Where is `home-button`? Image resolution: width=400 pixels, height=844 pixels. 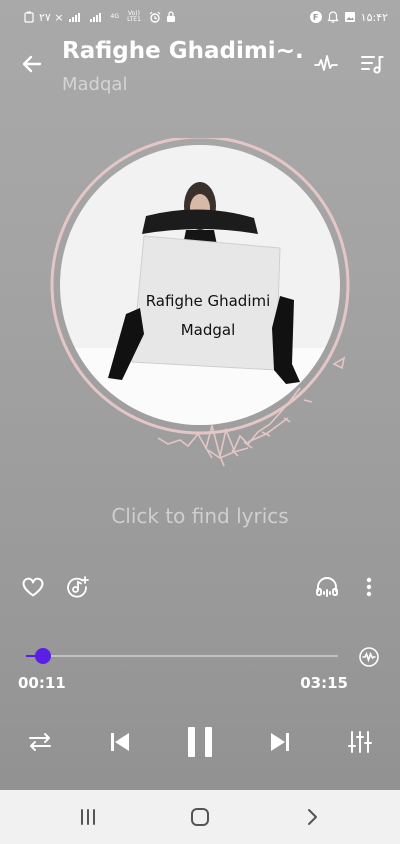
home-button is located at coordinates (200, 817).